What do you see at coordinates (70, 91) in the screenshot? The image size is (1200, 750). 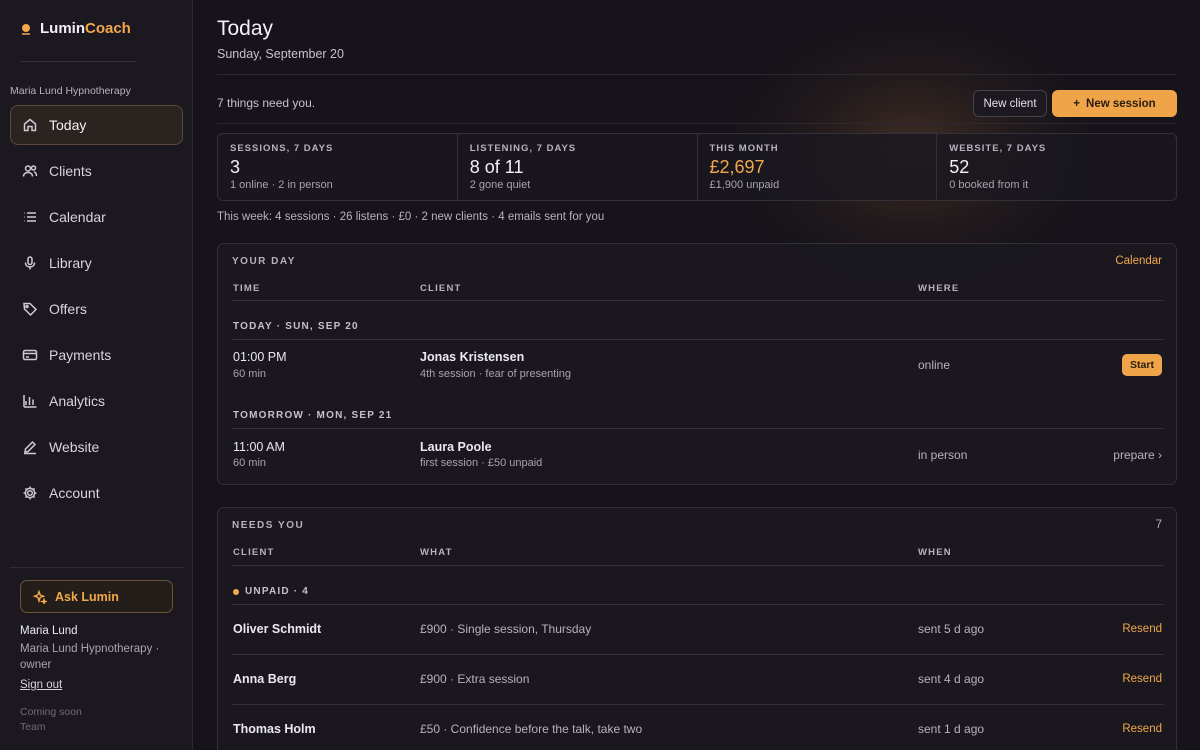 I see `workspace-name: Maria Lund Hypnotherapy` at bounding box center [70, 91].